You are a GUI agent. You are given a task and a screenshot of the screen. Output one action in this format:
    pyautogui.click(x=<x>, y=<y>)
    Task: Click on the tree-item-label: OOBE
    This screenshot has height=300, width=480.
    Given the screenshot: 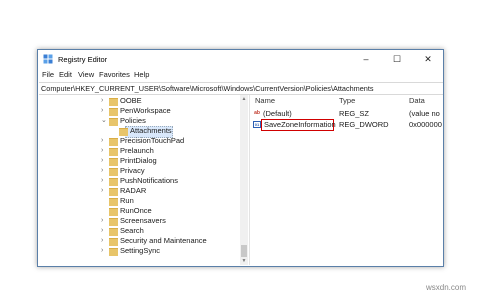 What is the action you would take?
    pyautogui.click(x=131, y=100)
    